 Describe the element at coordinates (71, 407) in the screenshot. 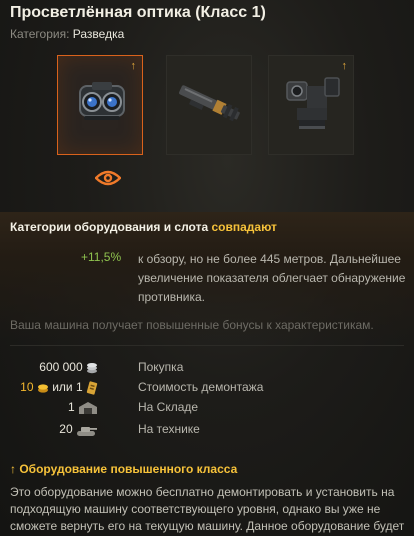

I see `storage-value: 1` at that location.